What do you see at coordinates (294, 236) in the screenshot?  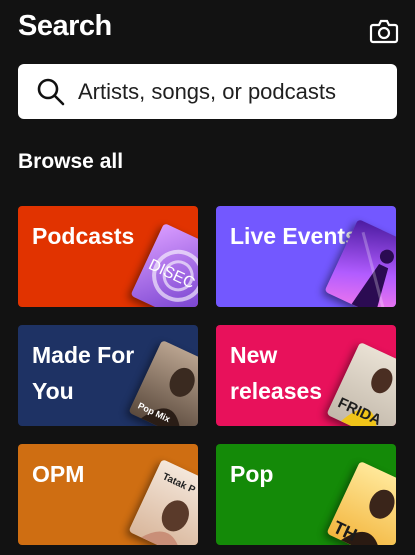 I see `card-label: Live Events` at bounding box center [294, 236].